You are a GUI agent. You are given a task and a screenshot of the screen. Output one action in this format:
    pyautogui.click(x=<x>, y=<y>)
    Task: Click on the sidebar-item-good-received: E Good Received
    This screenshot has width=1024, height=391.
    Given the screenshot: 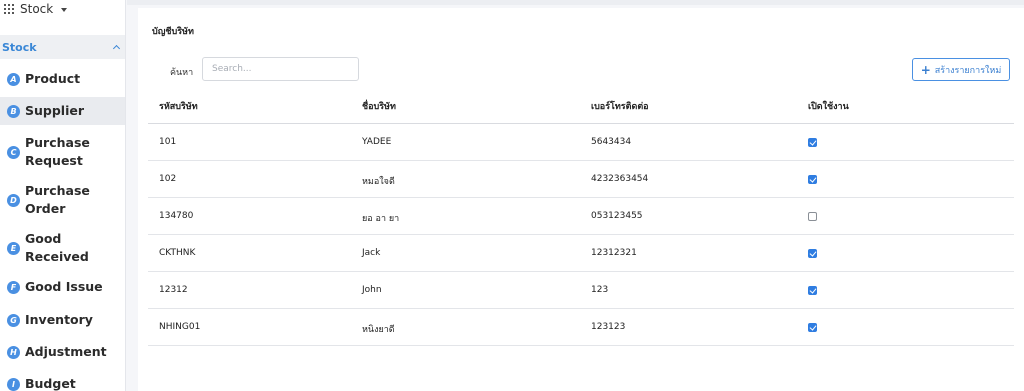 What is the action you would take?
    pyautogui.click(x=62, y=248)
    